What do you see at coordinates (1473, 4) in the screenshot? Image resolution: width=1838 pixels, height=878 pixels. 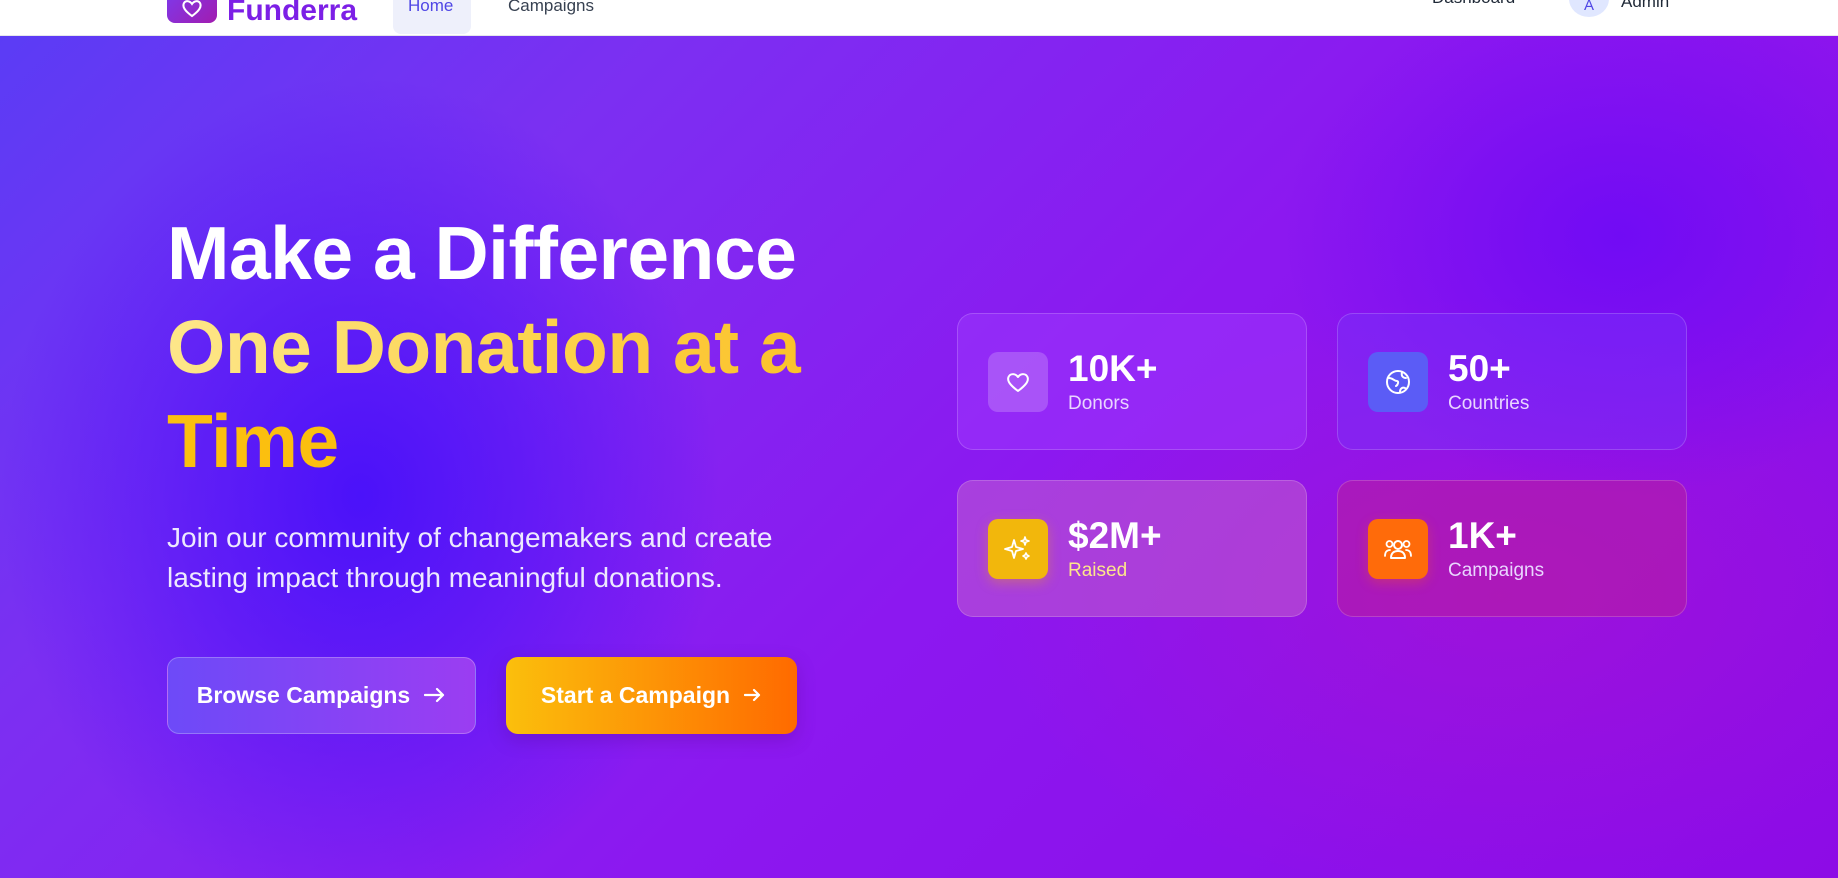 I see `dashboard-link: Dashboard` at bounding box center [1473, 4].